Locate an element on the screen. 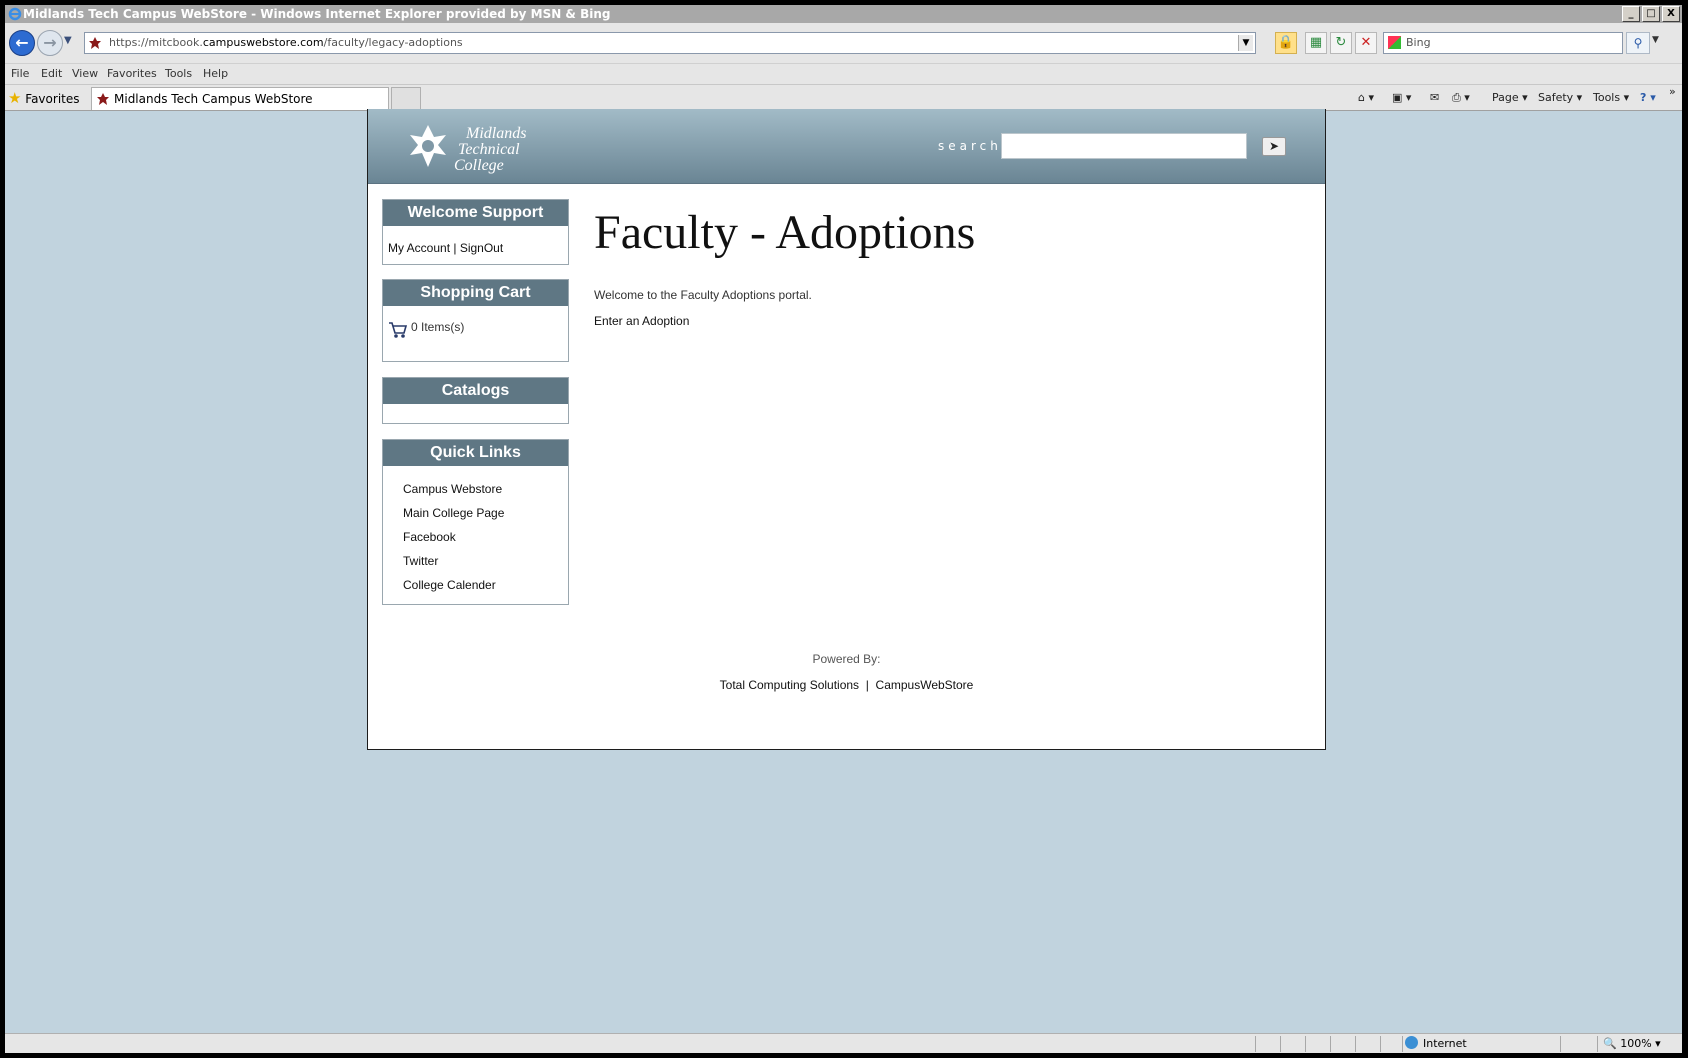  shopping-cart-icon is located at coordinates (398, 330).